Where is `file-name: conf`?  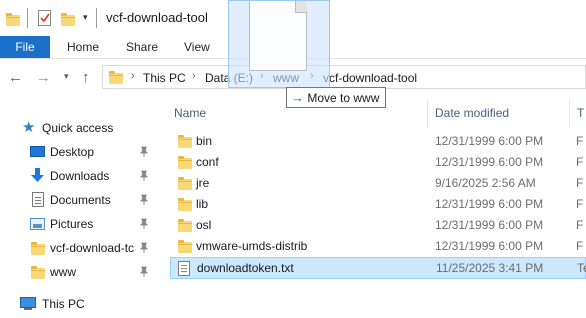
file-name: conf is located at coordinates (207, 162).